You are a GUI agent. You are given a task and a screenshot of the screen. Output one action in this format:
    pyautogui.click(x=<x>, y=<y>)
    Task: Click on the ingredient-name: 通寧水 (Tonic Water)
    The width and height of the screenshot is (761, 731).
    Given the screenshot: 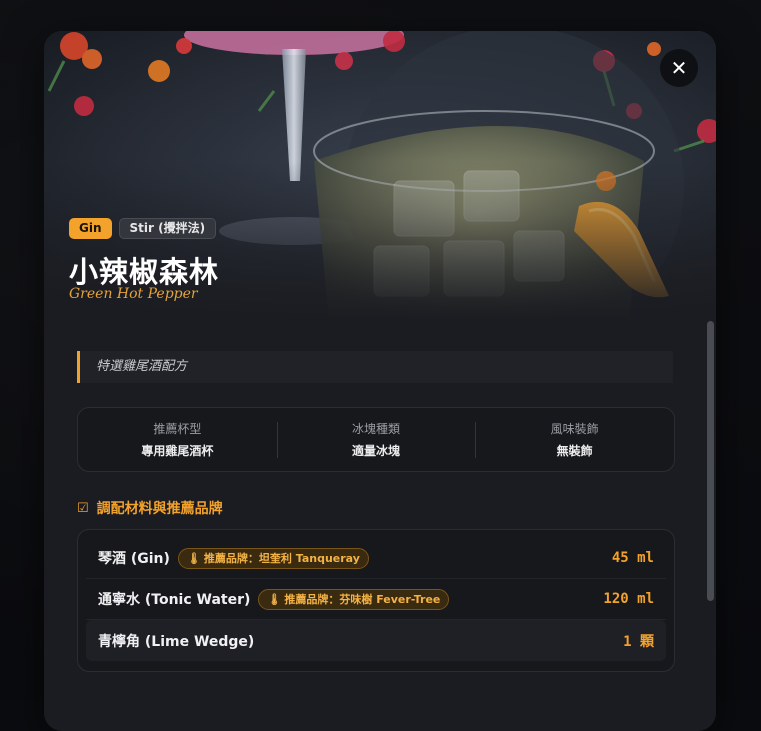 What is the action you would take?
    pyautogui.click(x=174, y=600)
    